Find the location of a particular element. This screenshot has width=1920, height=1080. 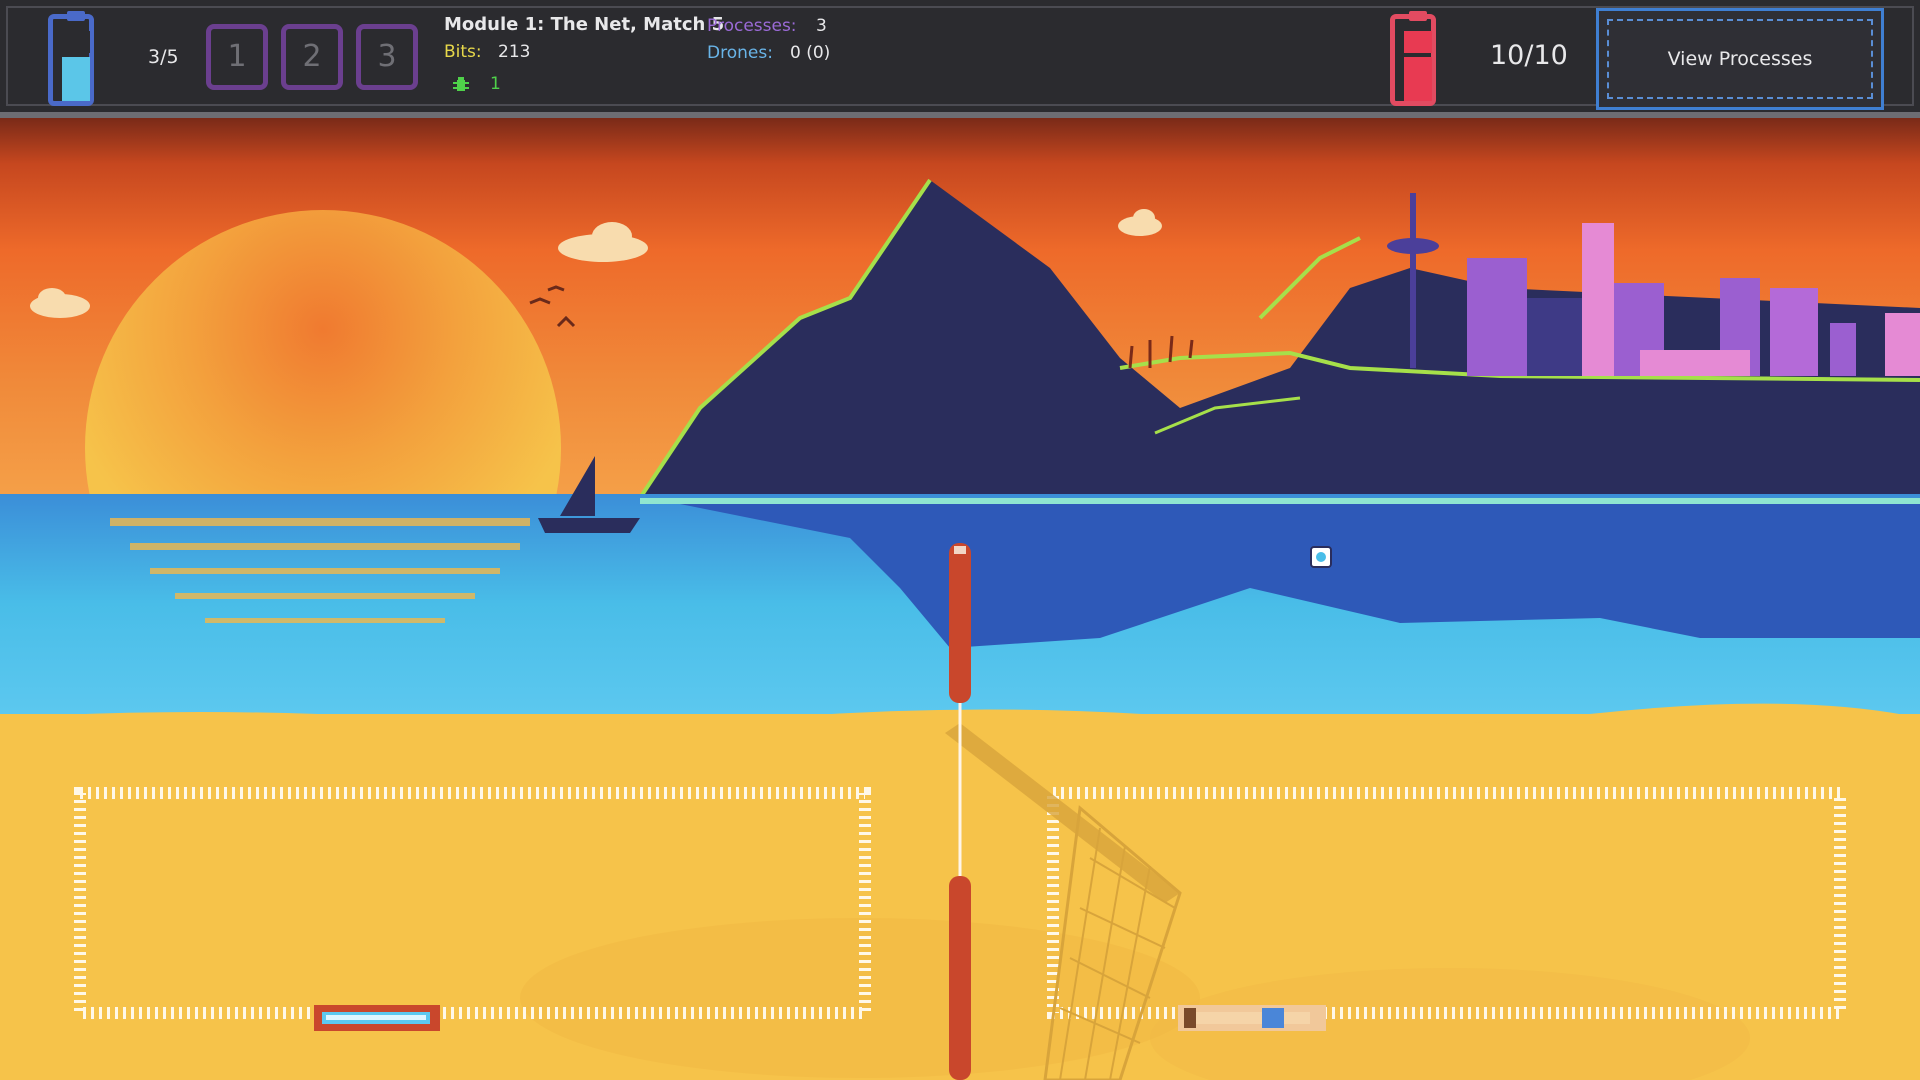

enemy-paddle-icon is located at coordinates (1252, 1018).